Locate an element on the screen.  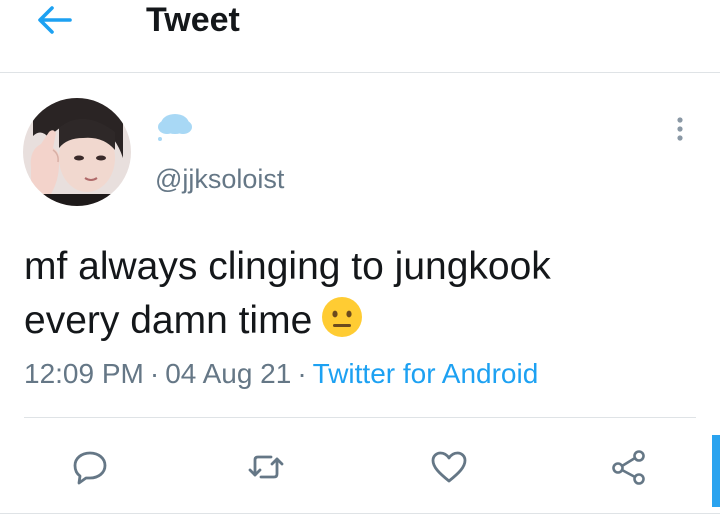
meta-divider is located at coordinates (360, 417).